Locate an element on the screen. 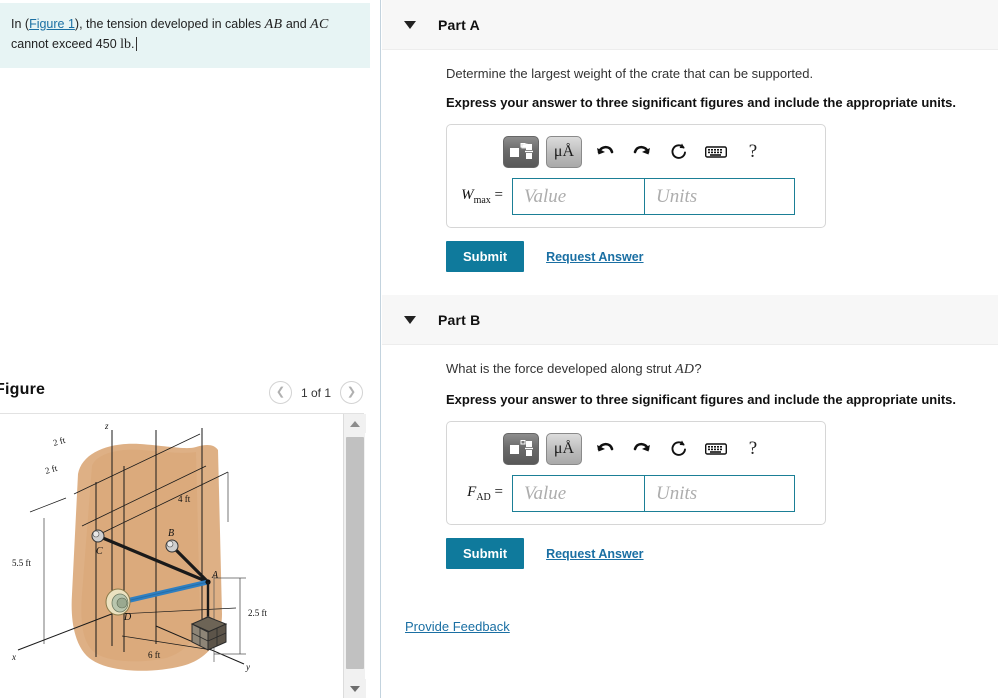 The image size is (998, 698). part-b-request-answer-link: Request Answer is located at coordinates (594, 554).